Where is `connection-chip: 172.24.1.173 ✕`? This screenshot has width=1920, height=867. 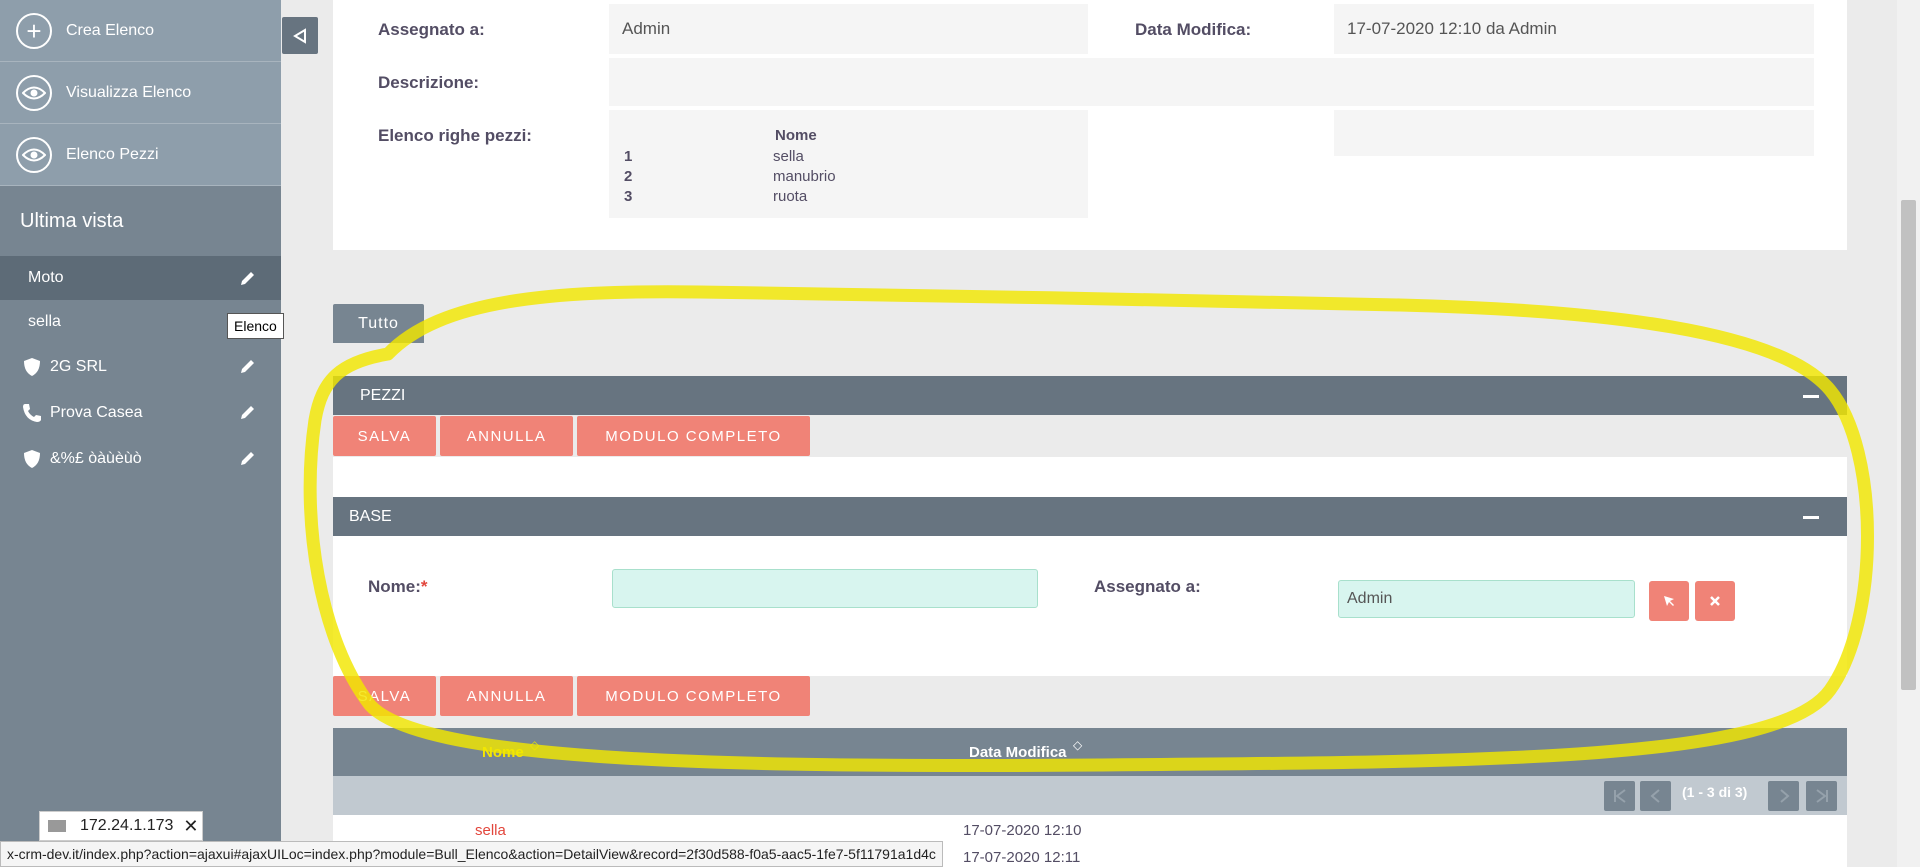 connection-chip: 172.24.1.173 ✕ is located at coordinates (121, 826).